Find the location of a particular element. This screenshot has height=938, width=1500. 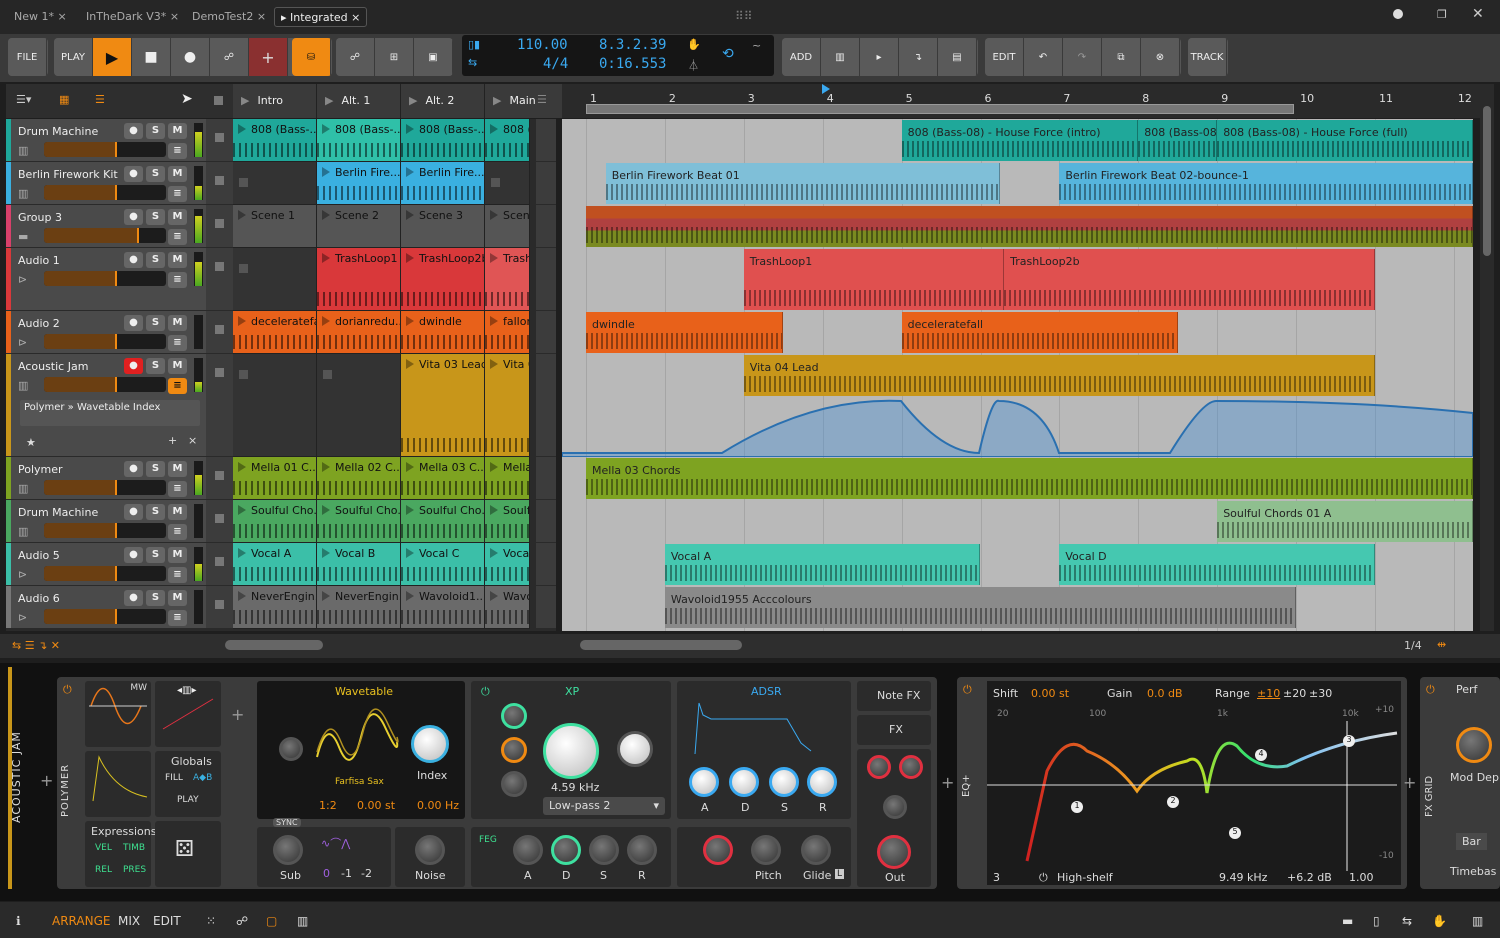

close-icon: × is located at coordinates (355, 17).